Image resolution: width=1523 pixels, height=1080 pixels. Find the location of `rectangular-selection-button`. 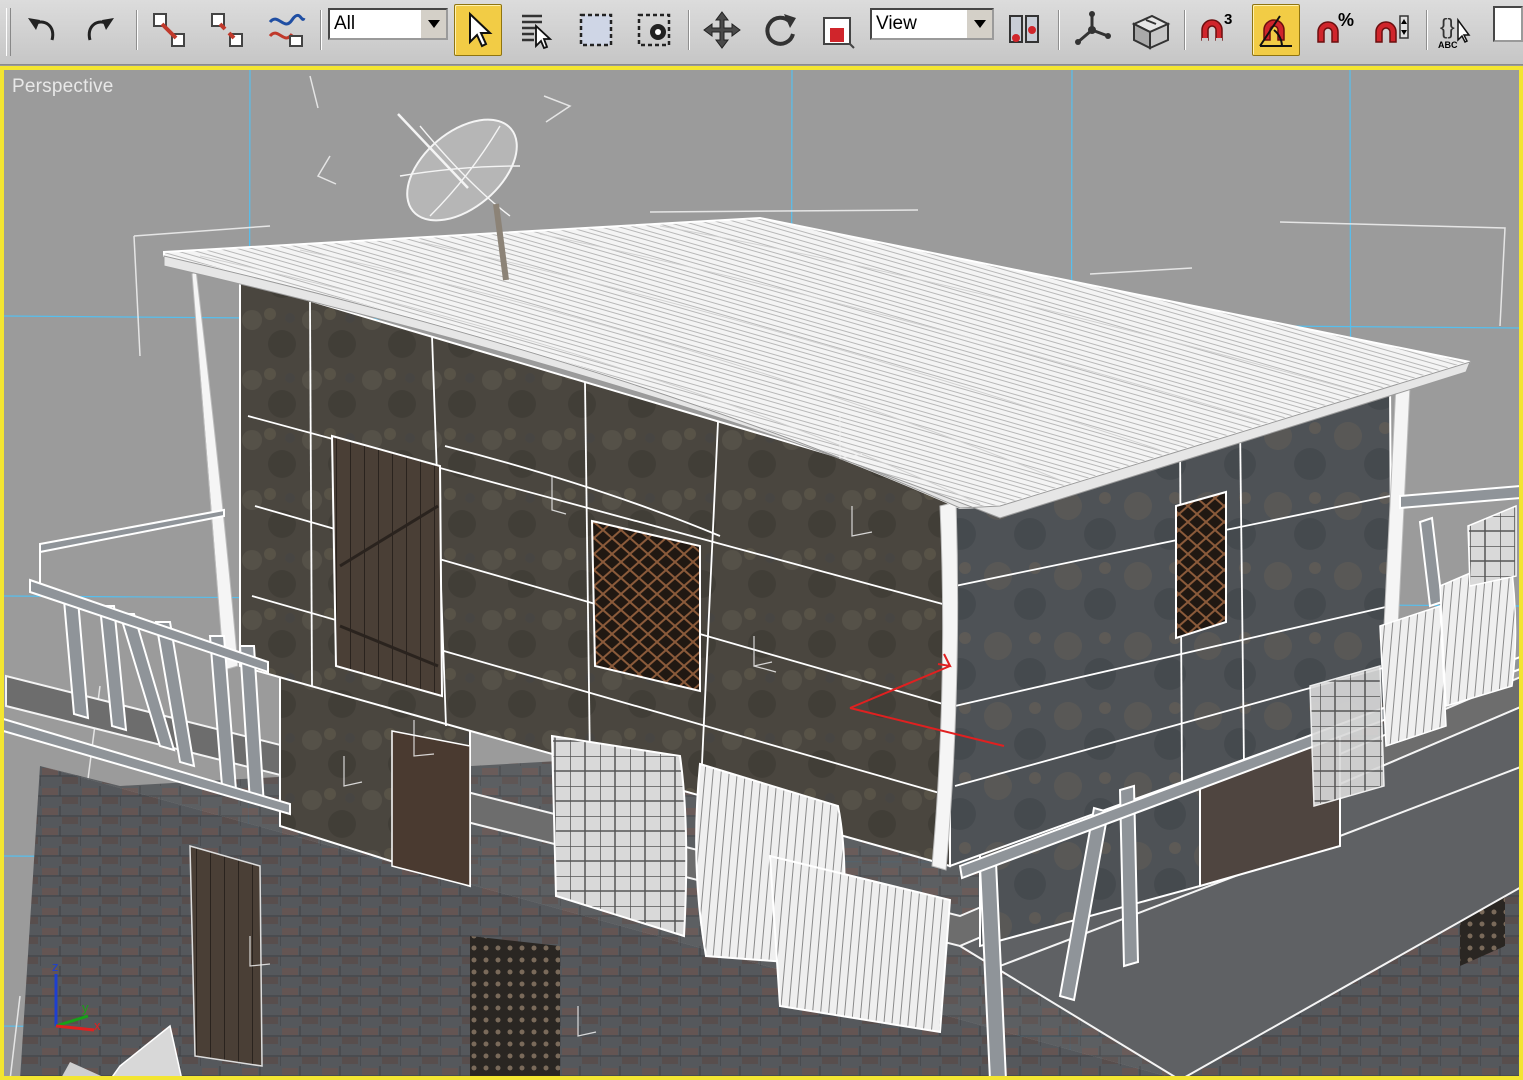

rectangular-selection-button is located at coordinates (596, 30).